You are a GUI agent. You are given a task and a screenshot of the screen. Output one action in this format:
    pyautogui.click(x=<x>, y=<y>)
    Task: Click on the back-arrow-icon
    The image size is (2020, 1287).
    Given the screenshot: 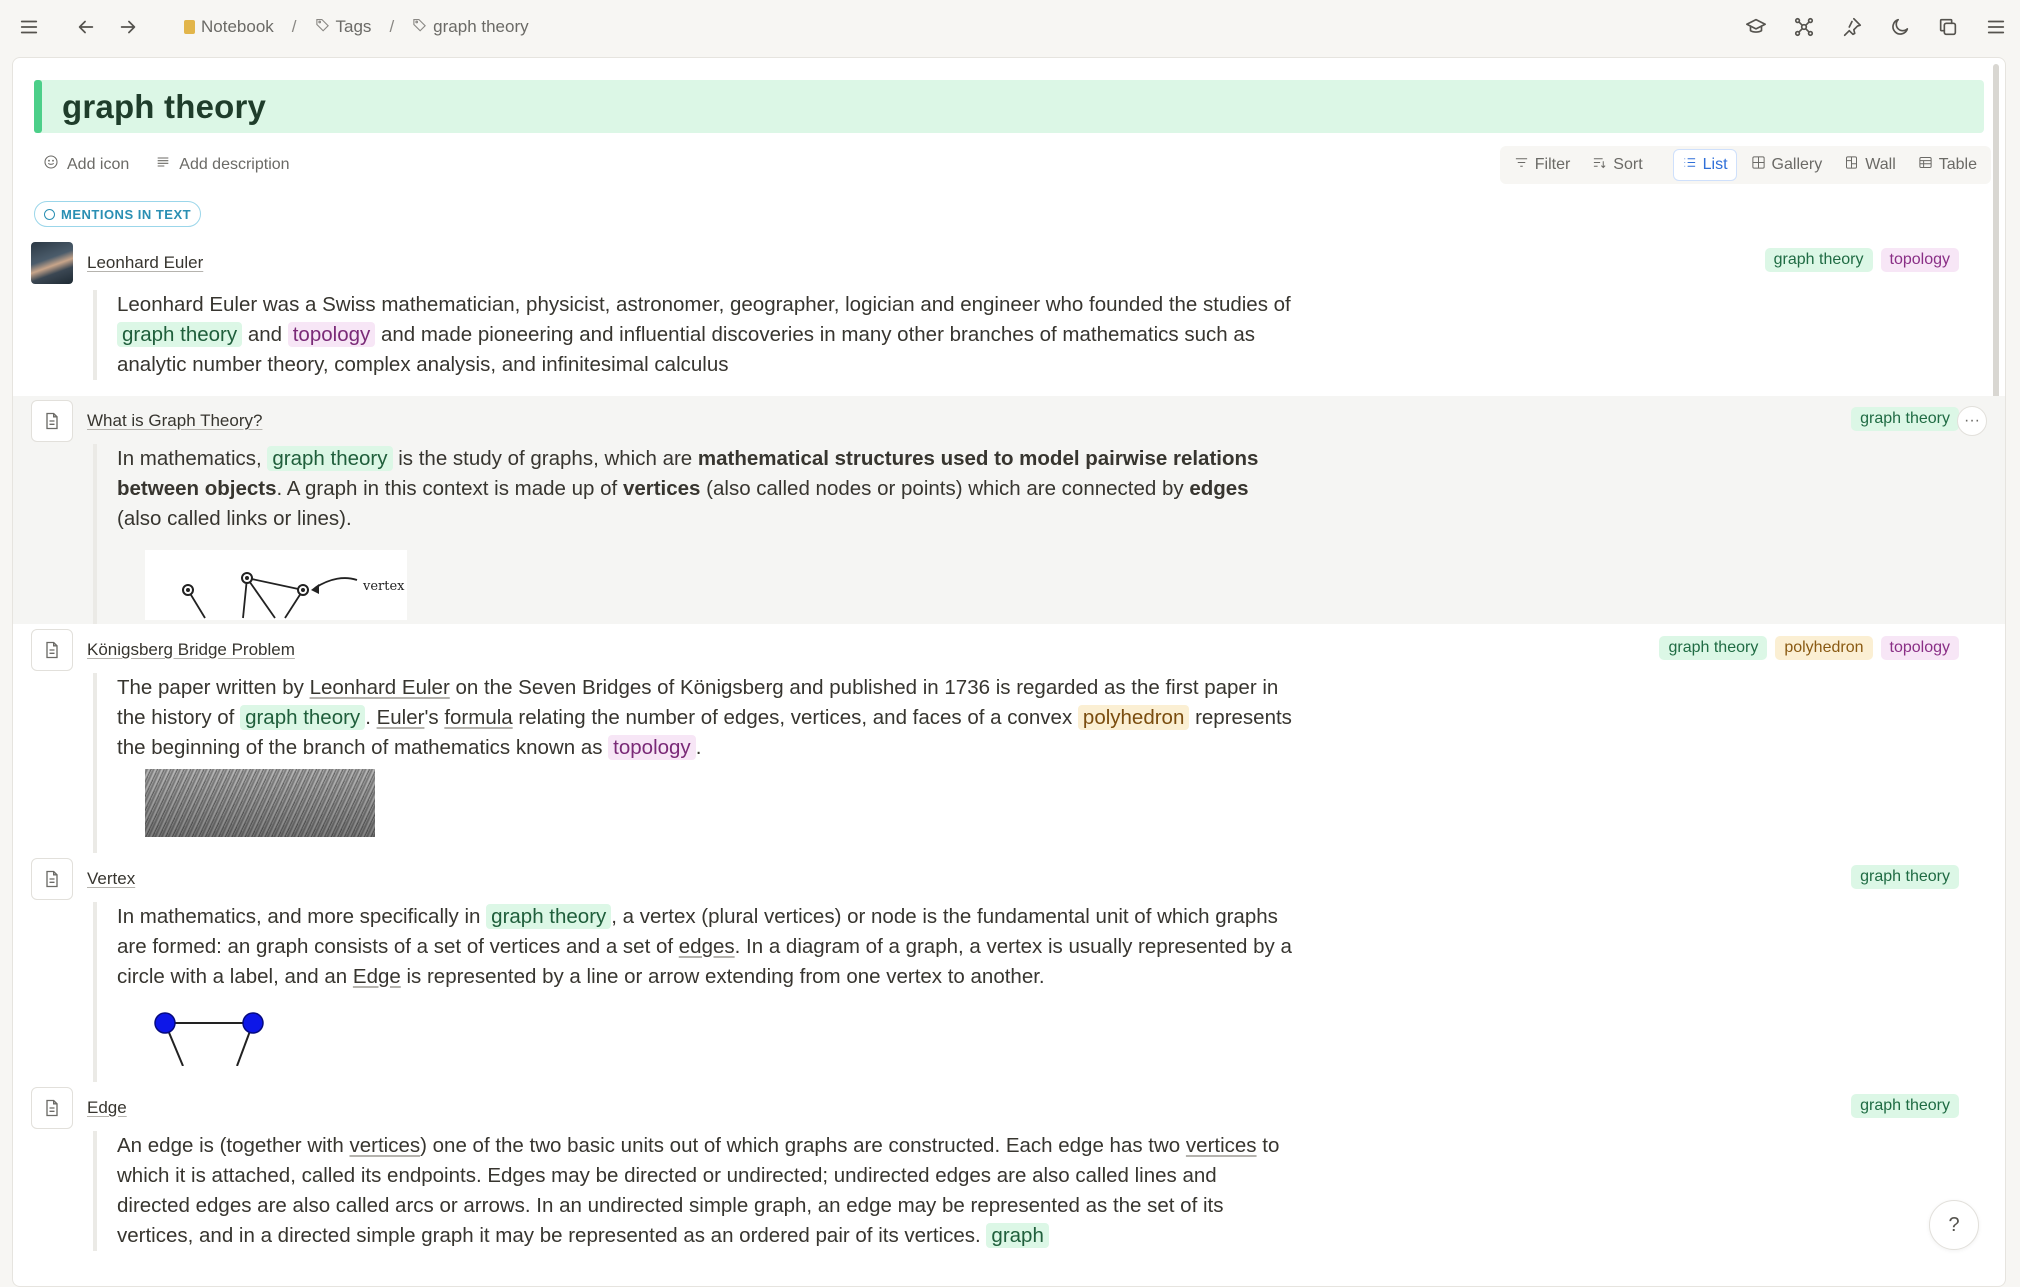 What is the action you would take?
    pyautogui.click(x=86, y=27)
    